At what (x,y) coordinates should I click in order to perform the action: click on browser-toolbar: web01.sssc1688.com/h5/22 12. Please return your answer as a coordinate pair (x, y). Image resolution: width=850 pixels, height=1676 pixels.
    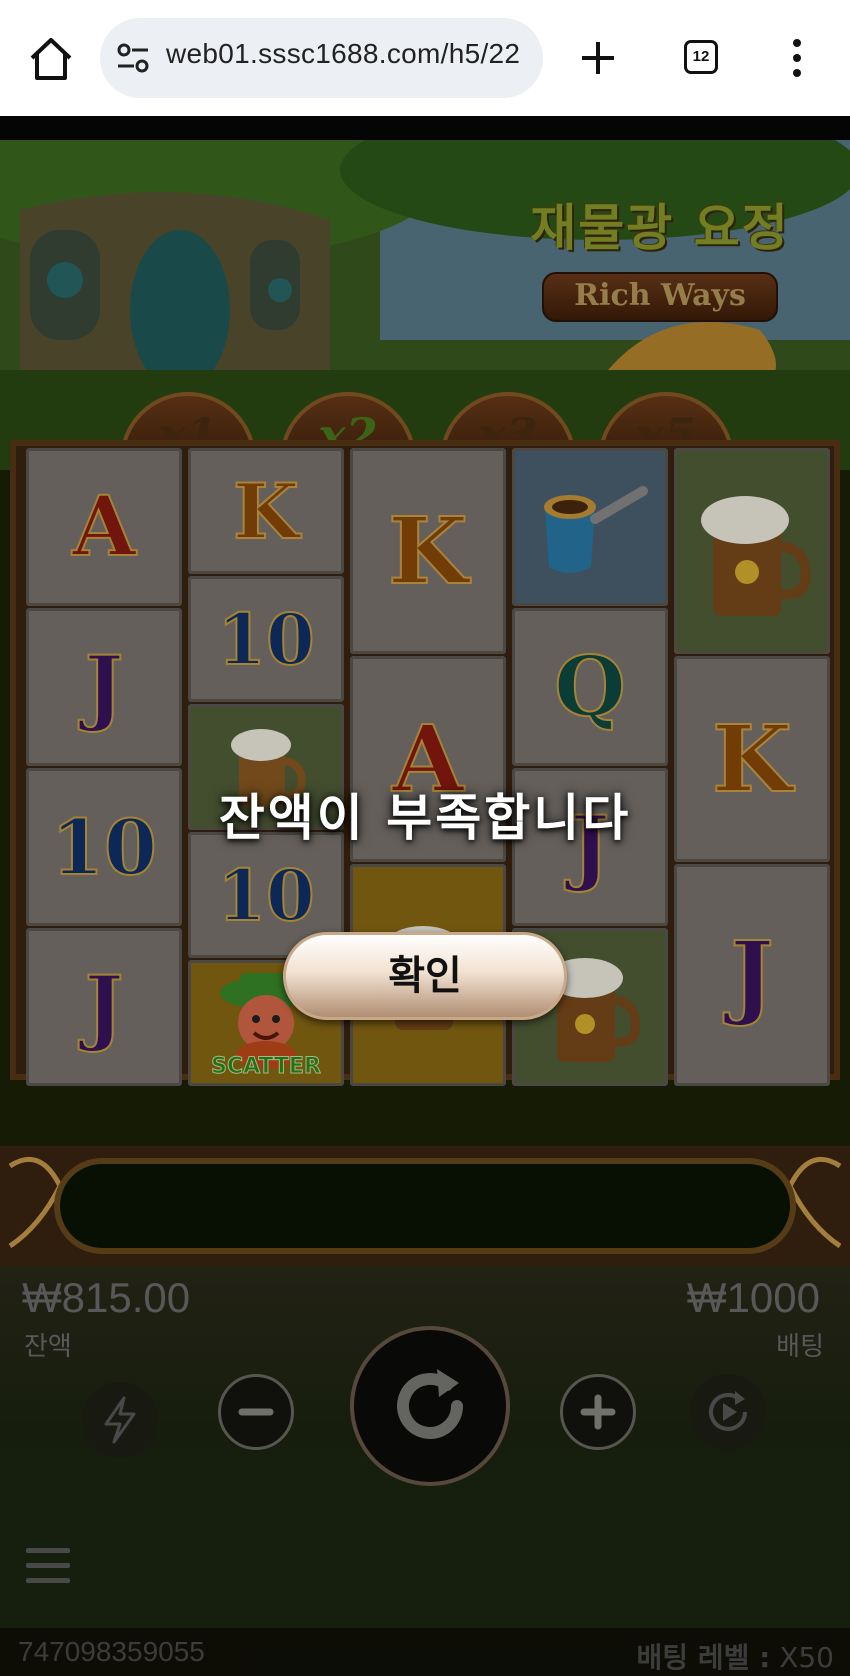
    Looking at the image, I should click on (425, 58).